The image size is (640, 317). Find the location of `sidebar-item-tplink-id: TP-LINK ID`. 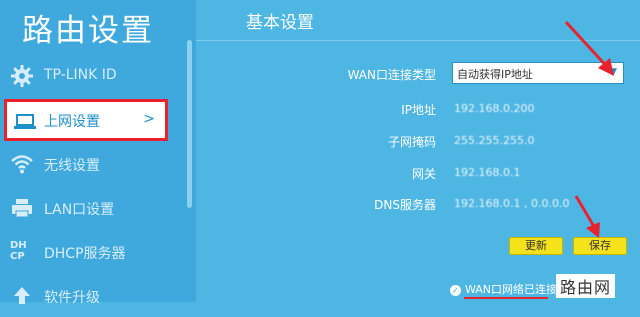

sidebar-item-tplink-id: TP-LINK ID is located at coordinates (90, 76).